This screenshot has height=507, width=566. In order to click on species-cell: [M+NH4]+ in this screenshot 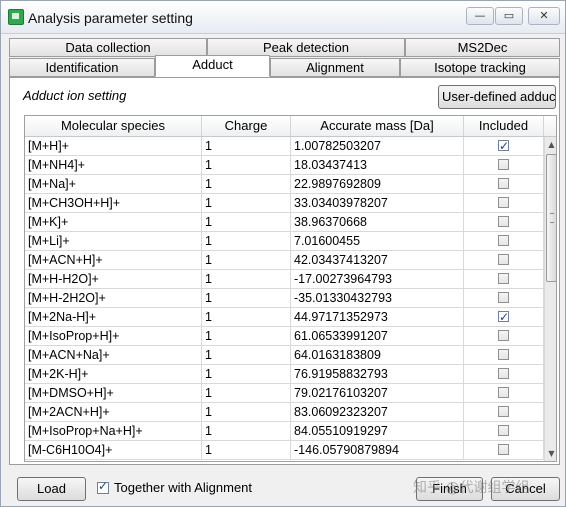, I will do `click(113, 165)`.